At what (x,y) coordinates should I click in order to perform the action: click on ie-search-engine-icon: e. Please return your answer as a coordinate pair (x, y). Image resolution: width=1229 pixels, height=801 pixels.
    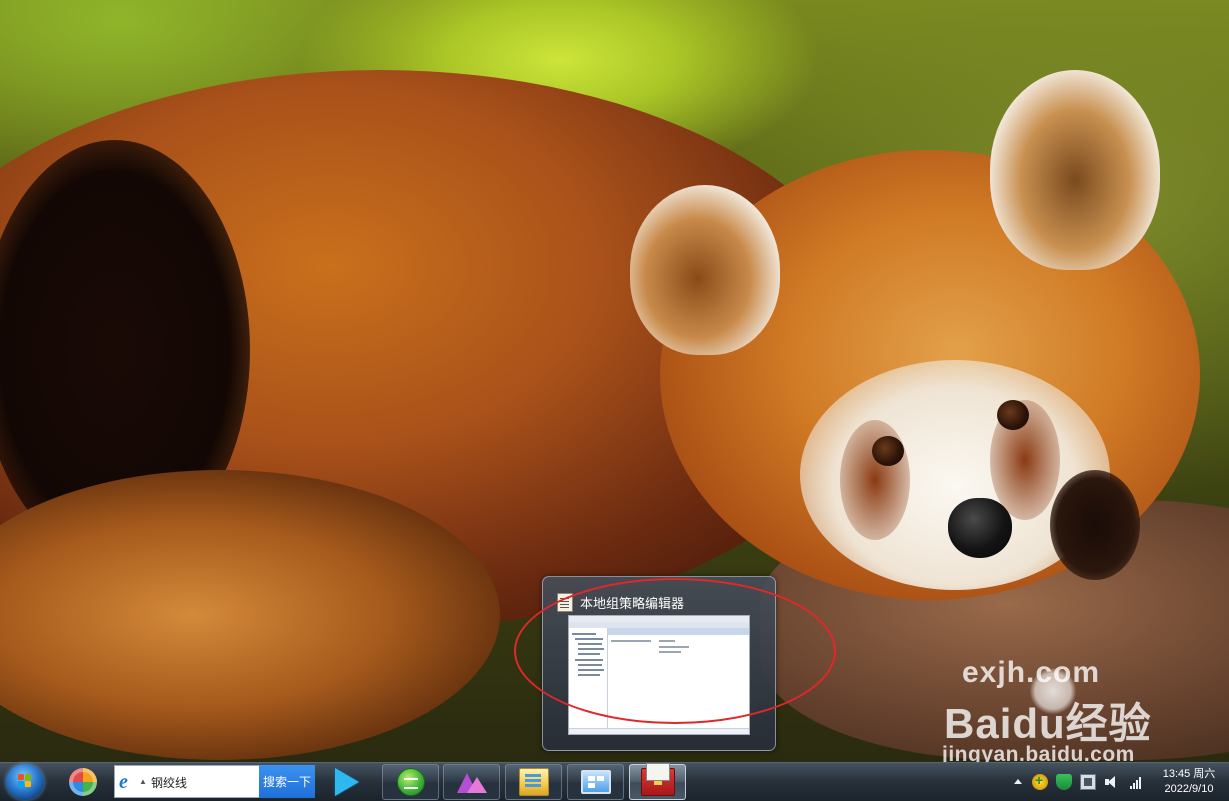
    Looking at the image, I should click on (128, 782).